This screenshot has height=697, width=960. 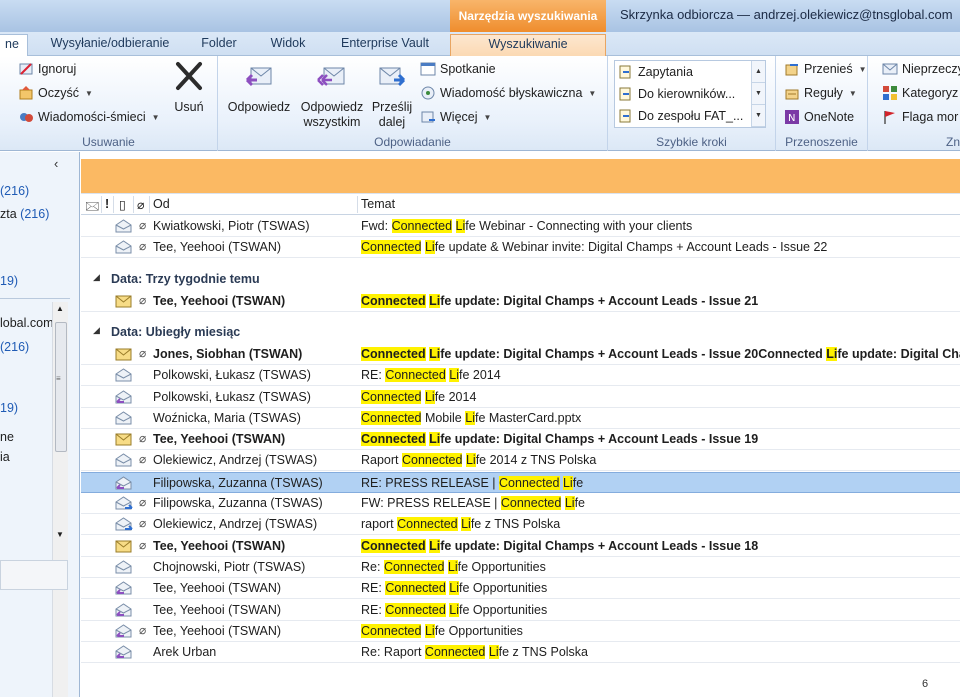 What do you see at coordinates (189, 76) in the screenshot?
I see `delete-x-icon` at bounding box center [189, 76].